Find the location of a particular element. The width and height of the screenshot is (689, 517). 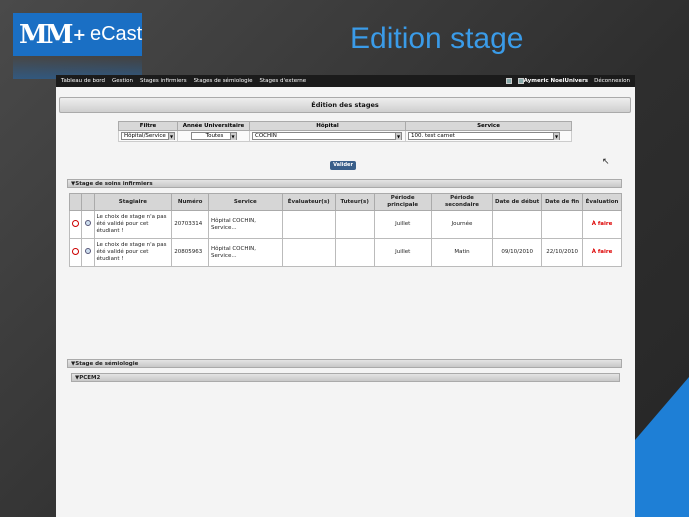

cell-date-debut: 09/10/2010 is located at coordinates (517, 252).